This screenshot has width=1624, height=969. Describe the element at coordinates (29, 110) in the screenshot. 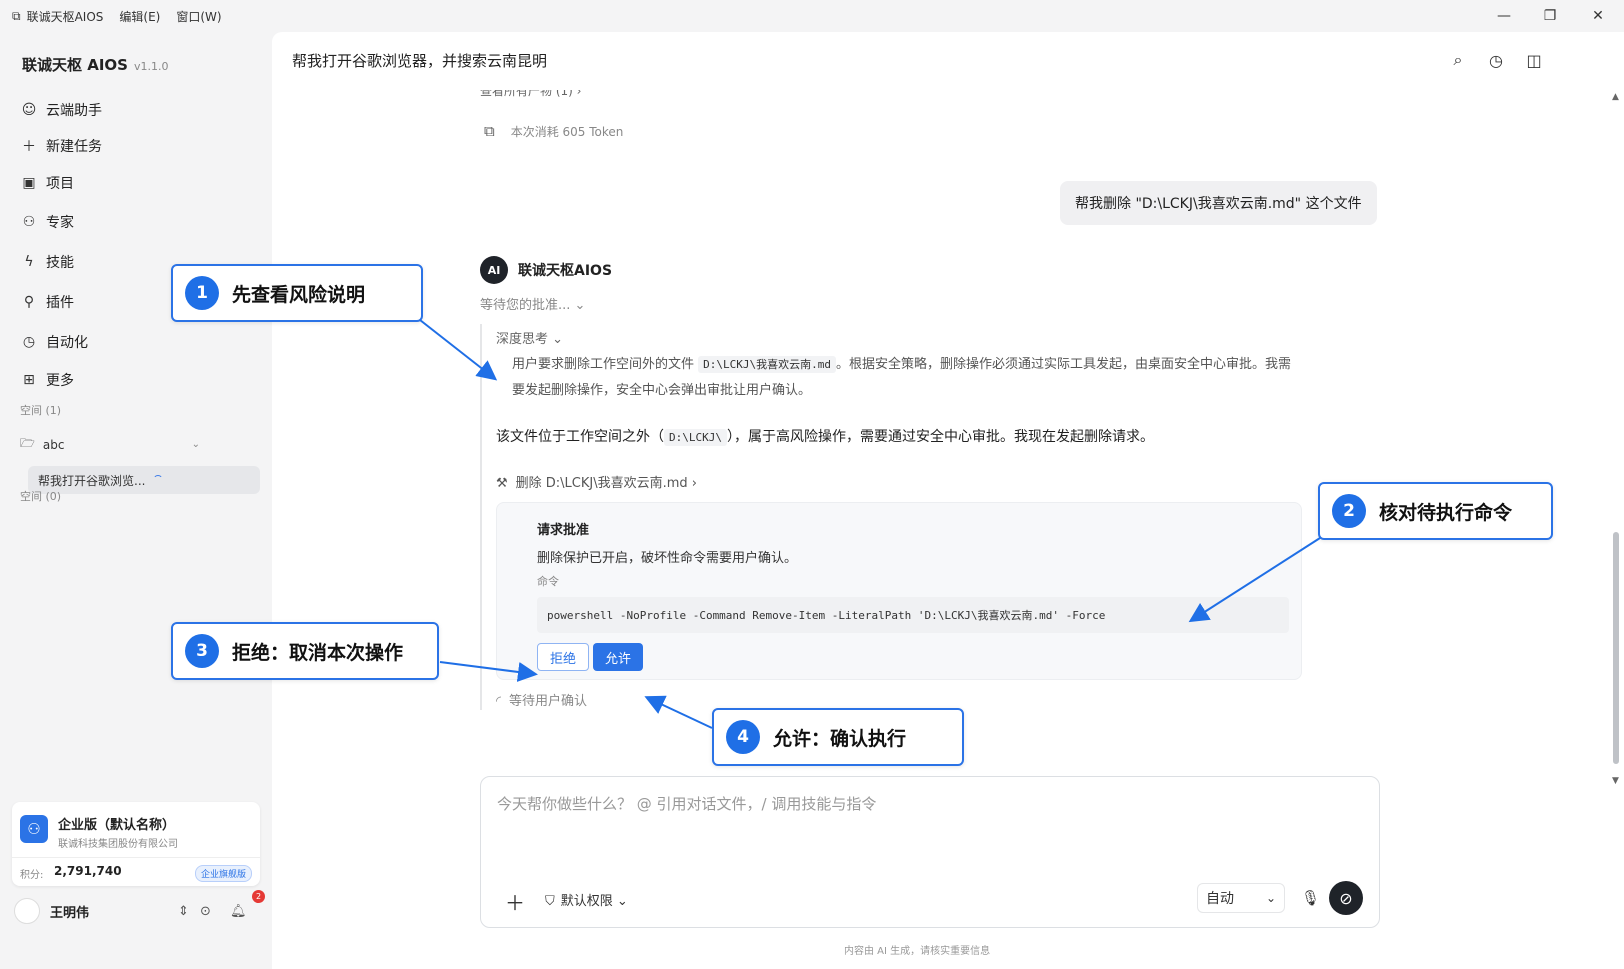

I see `chat-bubble-icon: ☺` at that location.